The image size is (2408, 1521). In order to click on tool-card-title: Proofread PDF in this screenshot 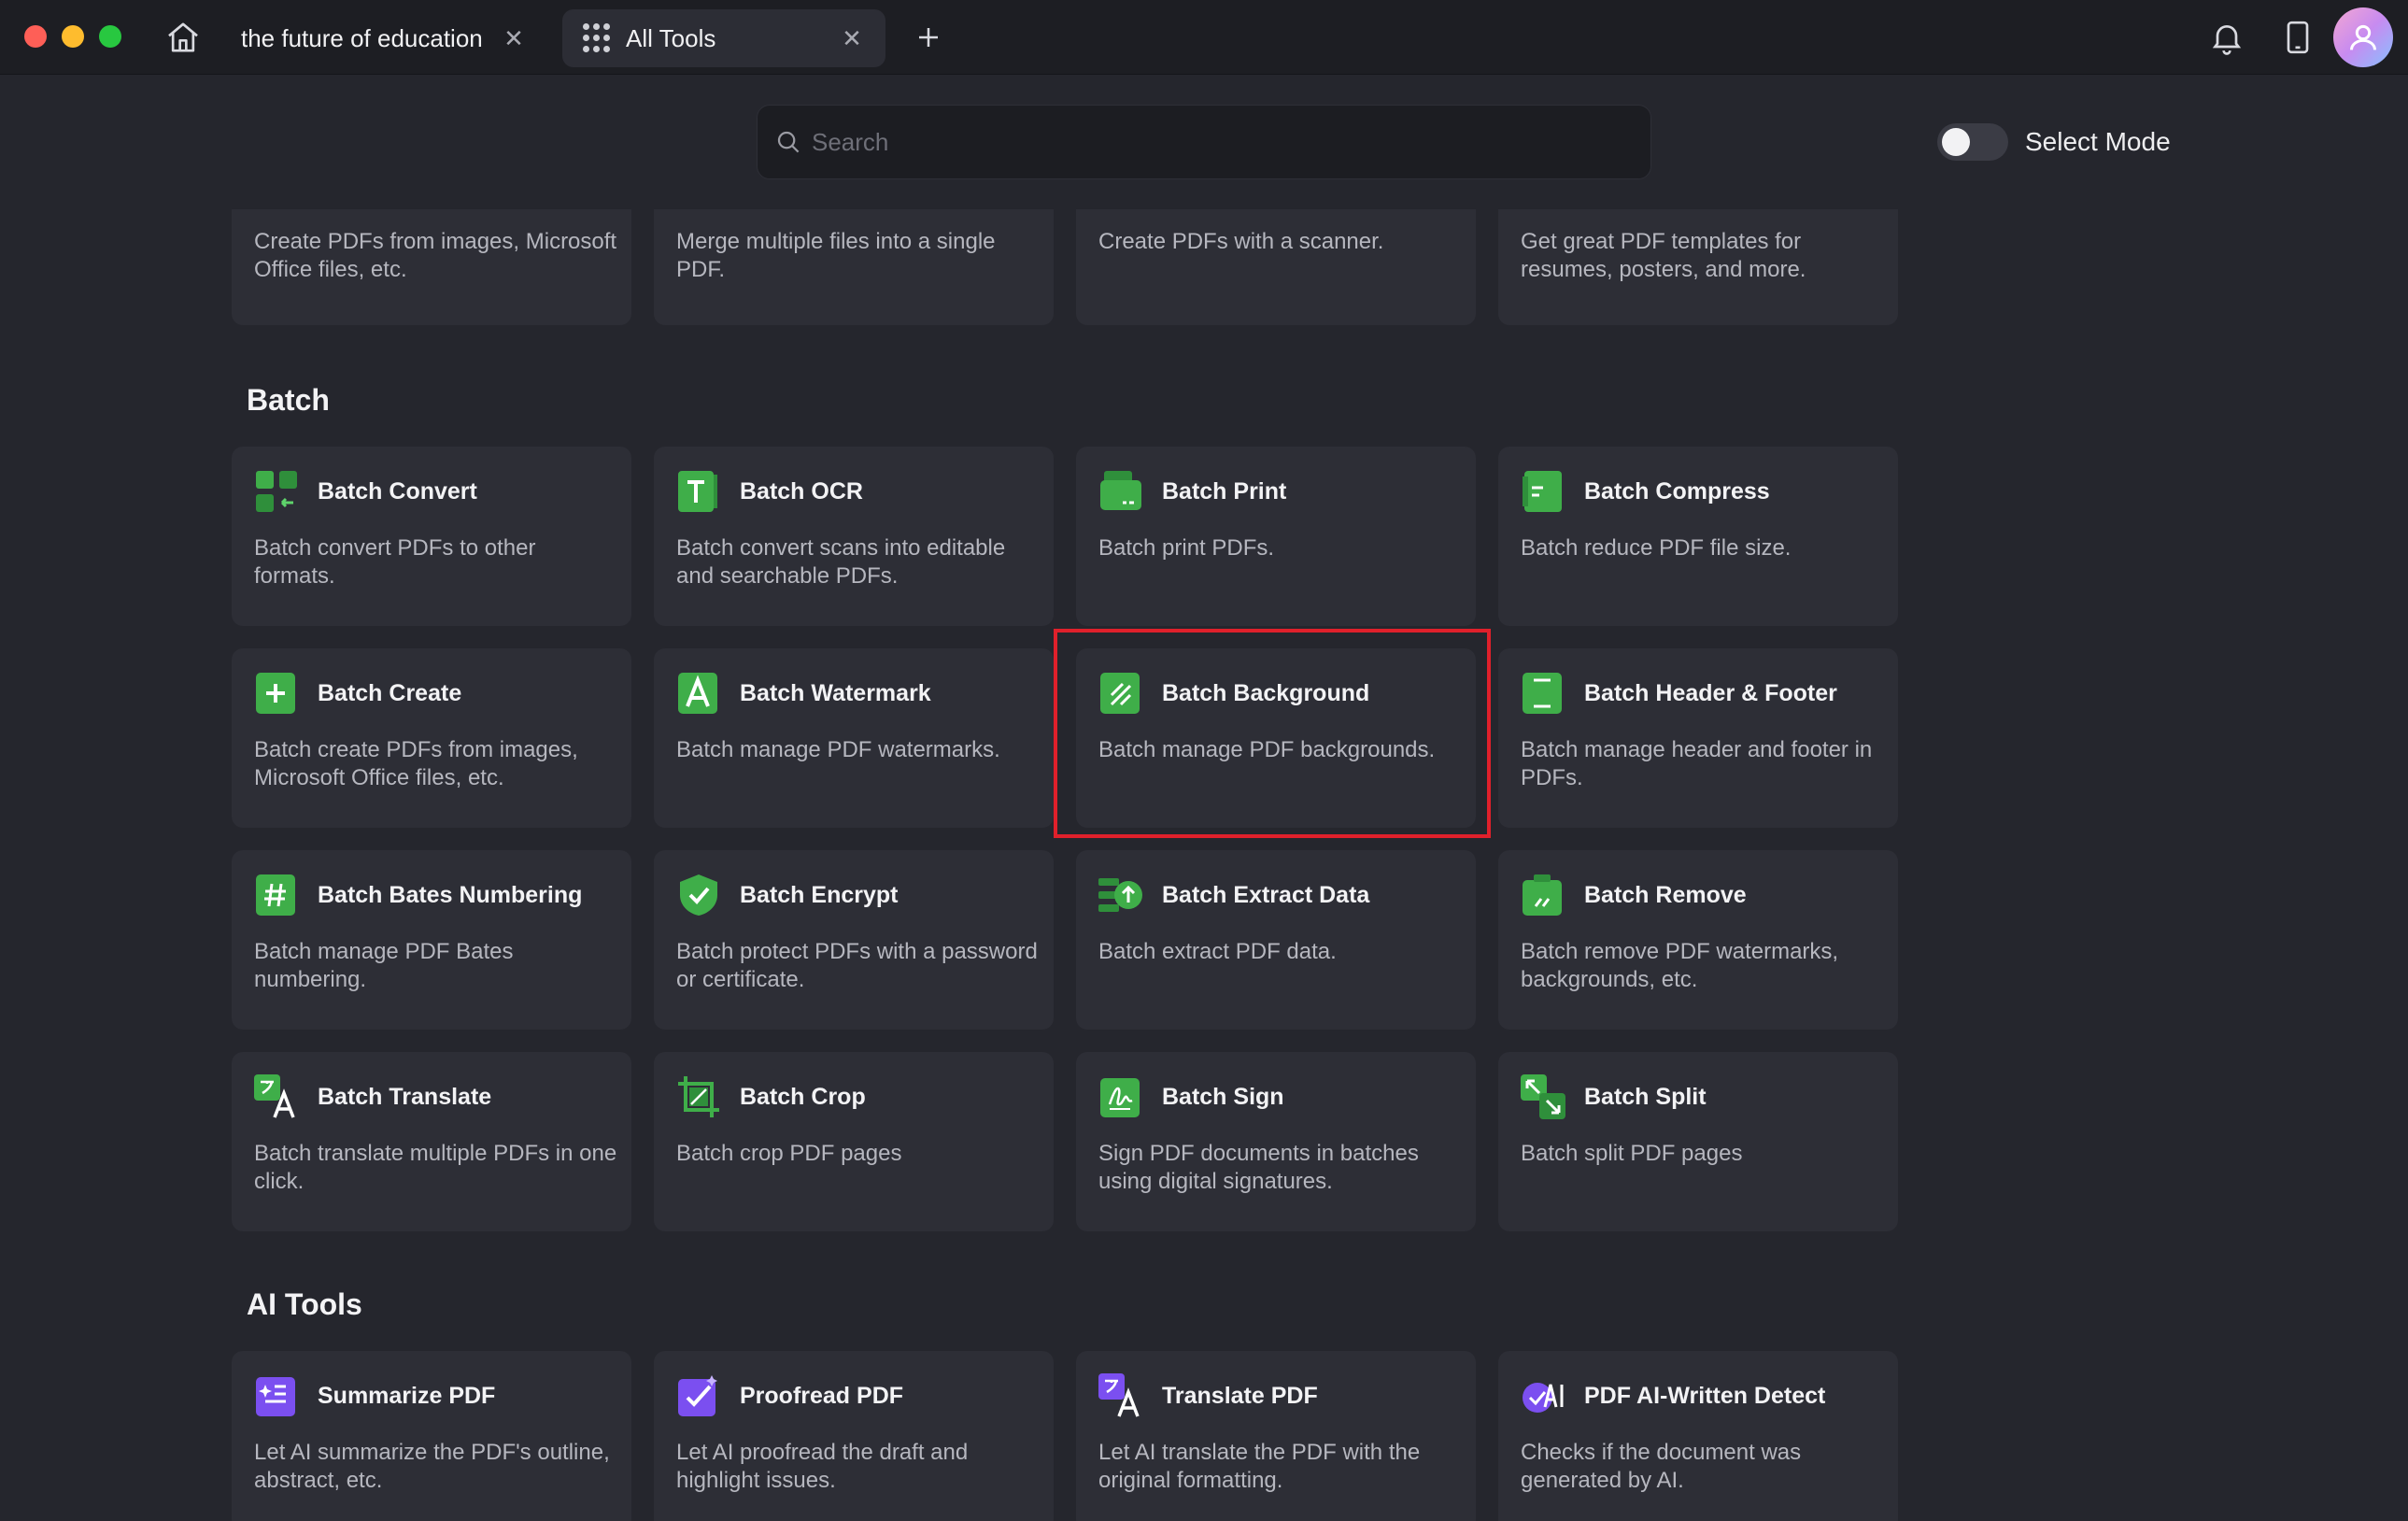, I will do `click(822, 1396)`.